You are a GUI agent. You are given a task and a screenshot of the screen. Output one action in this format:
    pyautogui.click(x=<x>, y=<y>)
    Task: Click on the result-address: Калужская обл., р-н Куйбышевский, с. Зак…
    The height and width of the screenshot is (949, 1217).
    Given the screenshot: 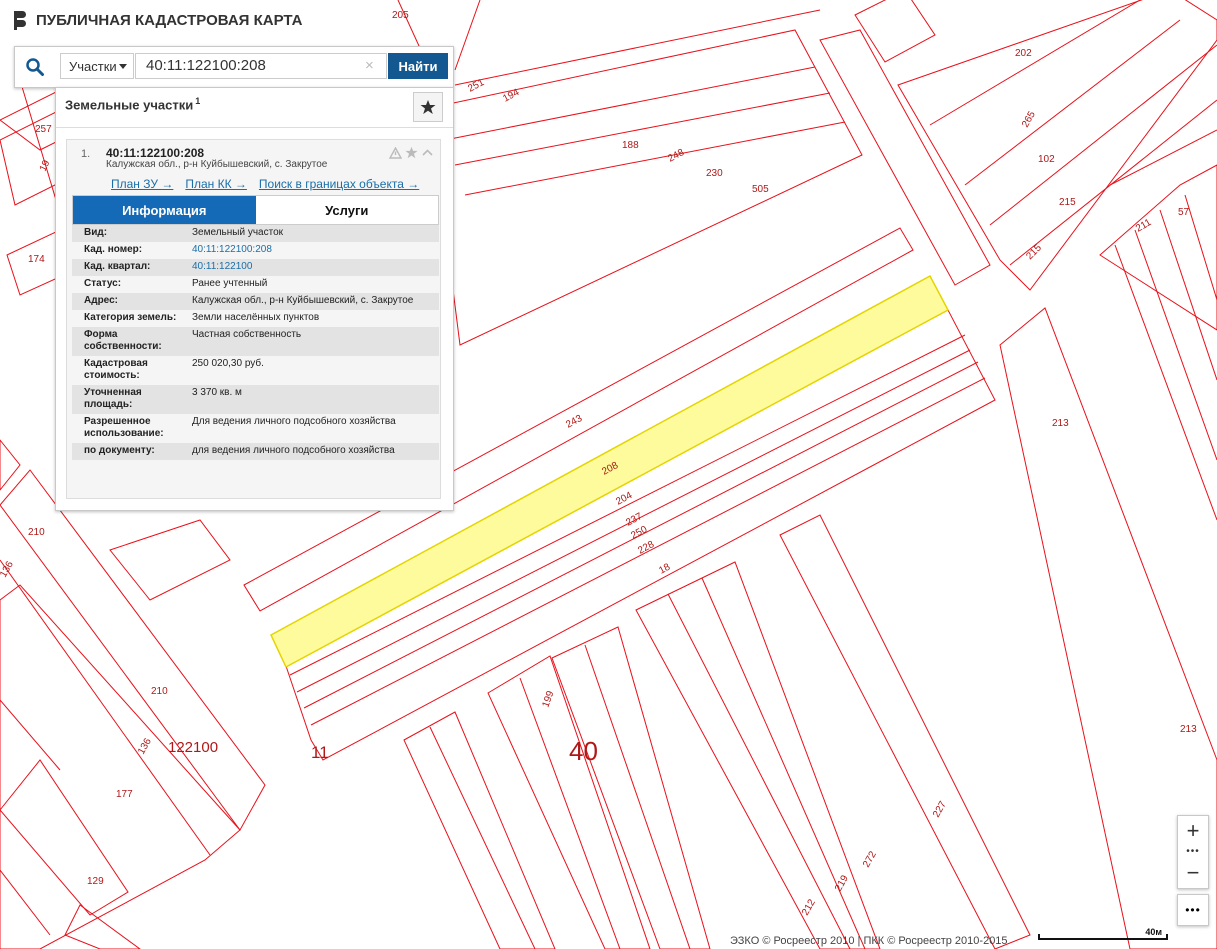 What is the action you would take?
    pyautogui.click(x=217, y=164)
    